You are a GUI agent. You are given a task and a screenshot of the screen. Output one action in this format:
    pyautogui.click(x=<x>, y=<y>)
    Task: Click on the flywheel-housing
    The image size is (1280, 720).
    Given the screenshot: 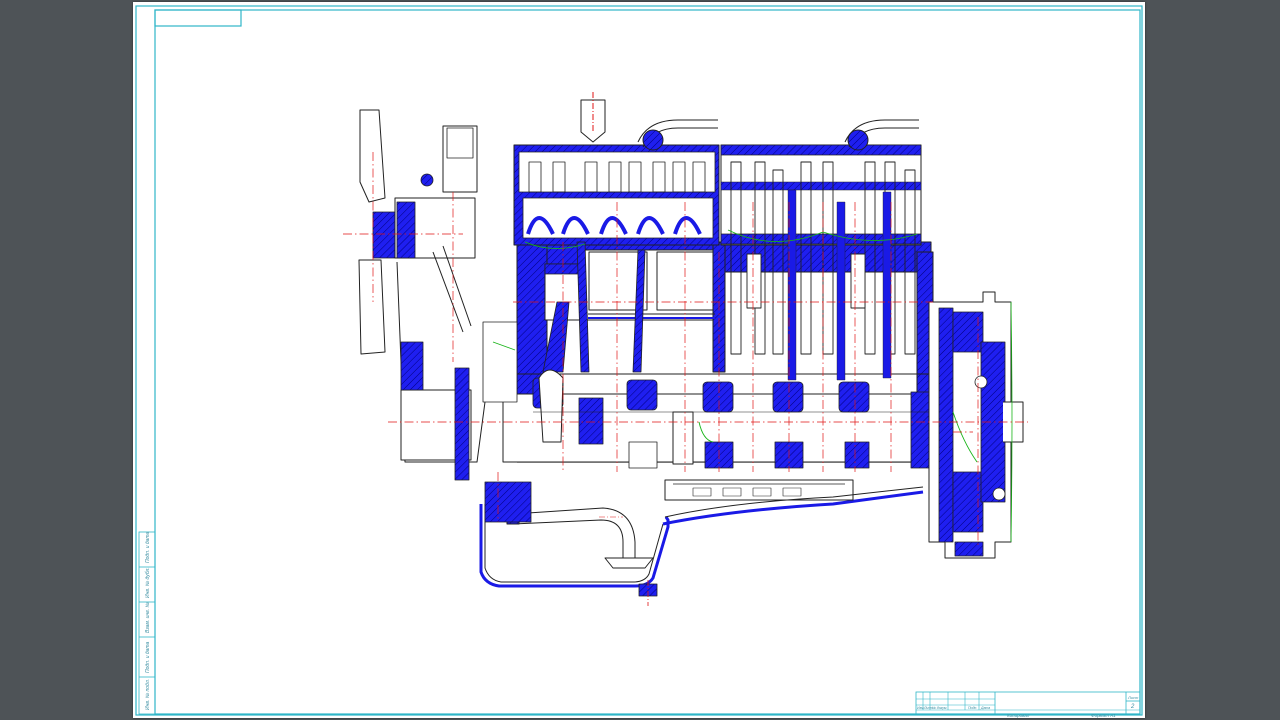 What is the action you would take?
    pyautogui.click(x=976, y=425)
    